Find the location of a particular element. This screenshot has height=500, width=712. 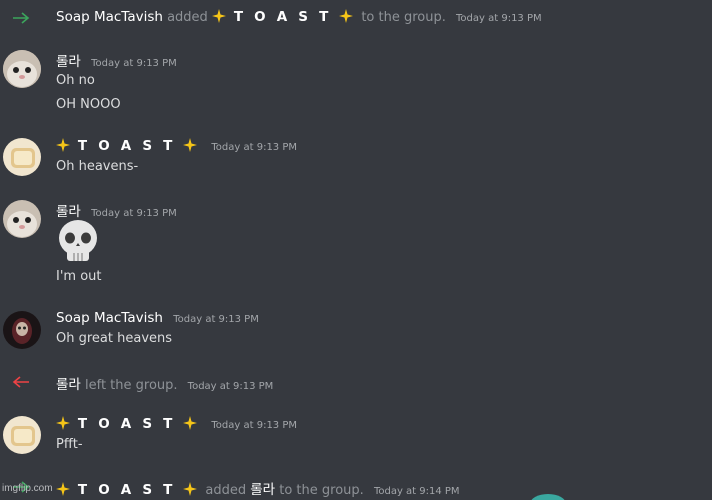

message-text: Oh great heavens is located at coordinates (114, 338).